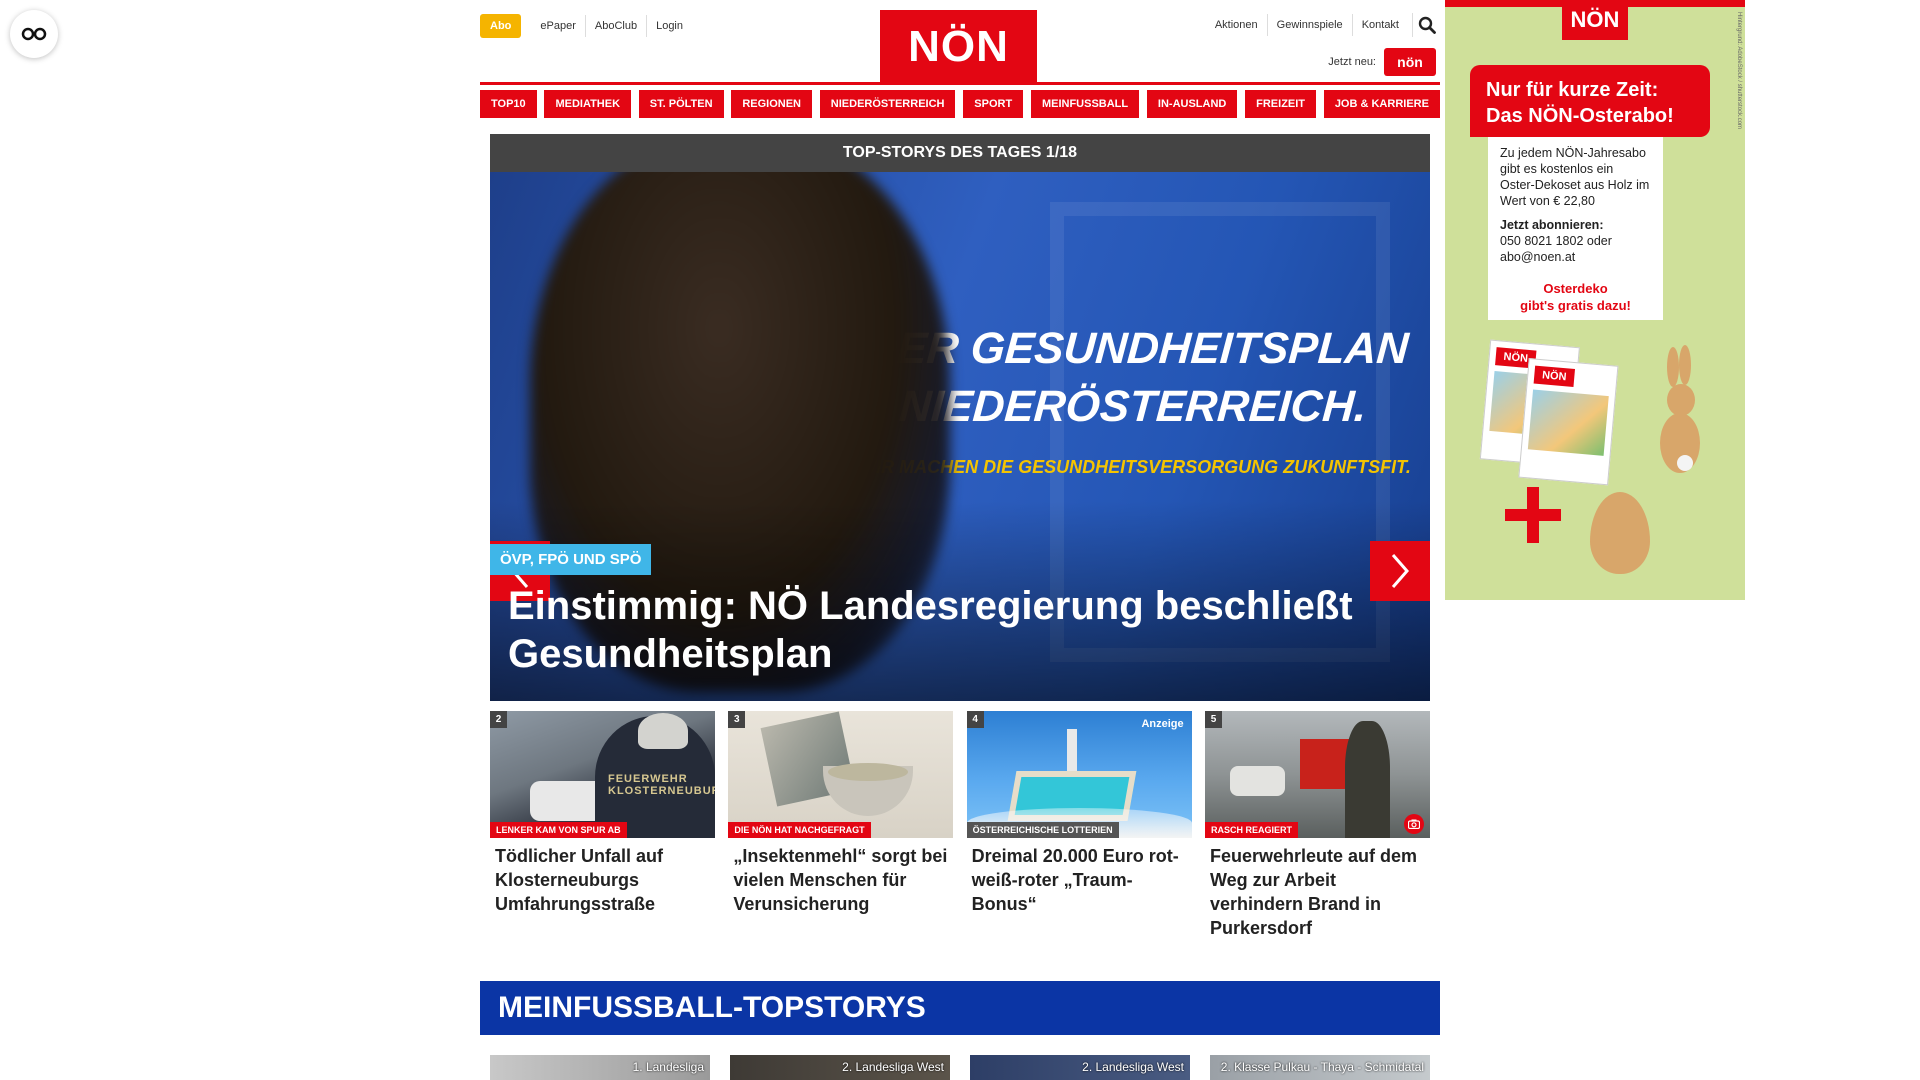 Image resolution: width=1920 pixels, height=1080 pixels. I want to click on ad-logo: NÖN, so click(1595, 20).